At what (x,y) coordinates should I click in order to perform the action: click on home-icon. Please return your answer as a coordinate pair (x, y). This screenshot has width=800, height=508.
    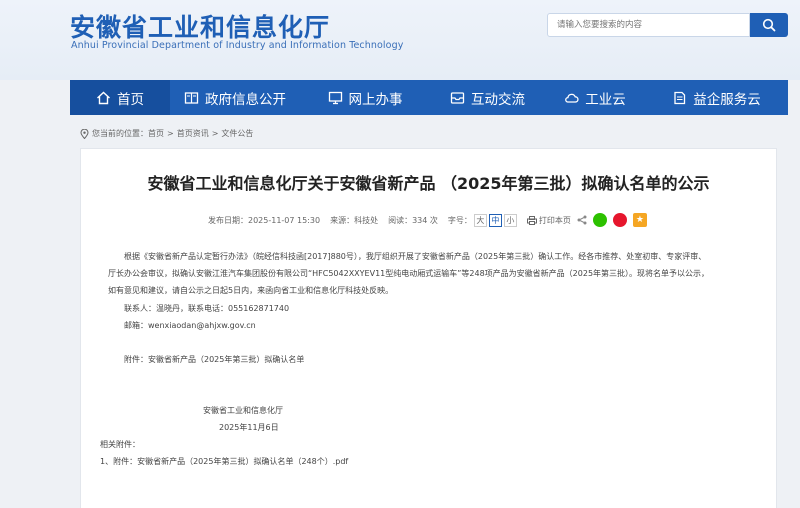
    Looking at the image, I should click on (103, 97).